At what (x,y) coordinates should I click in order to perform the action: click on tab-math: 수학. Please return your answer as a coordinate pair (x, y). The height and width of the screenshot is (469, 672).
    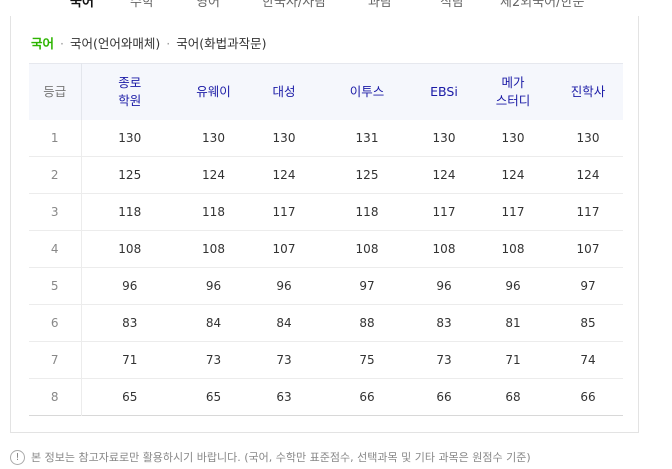
    Looking at the image, I should click on (142, 5).